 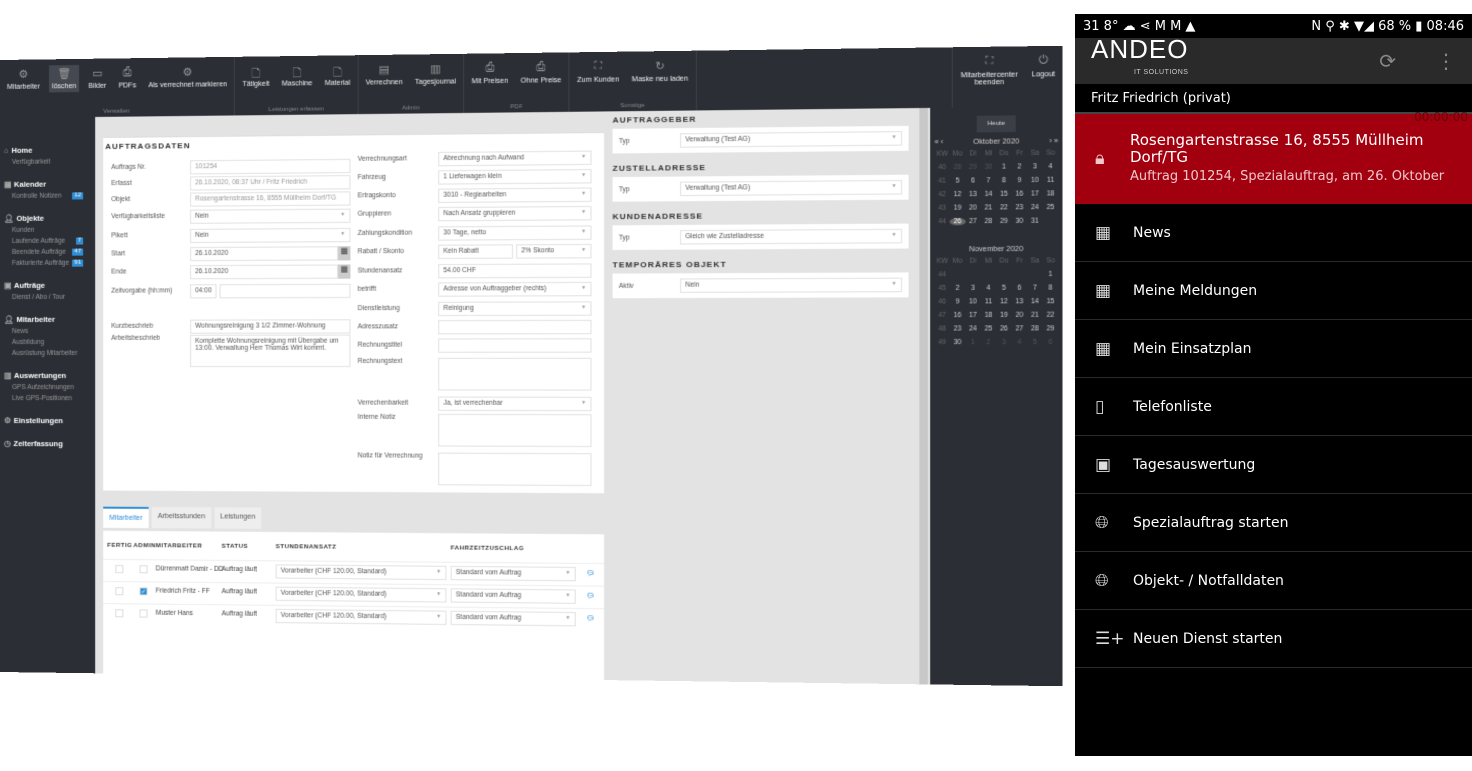 What do you see at coordinates (598, 72) in the screenshot?
I see `toolbar-button: ⛶ Zum Kunden` at bounding box center [598, 72].